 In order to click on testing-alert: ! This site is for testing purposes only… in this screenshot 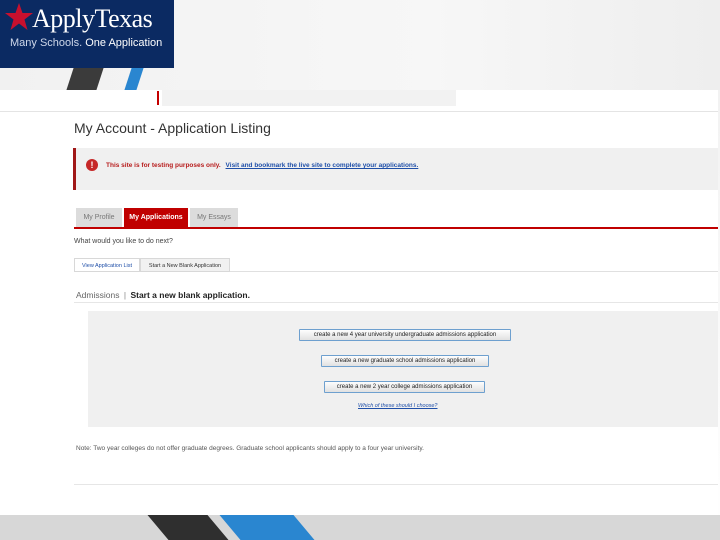, I will do `click(395, 169)`.